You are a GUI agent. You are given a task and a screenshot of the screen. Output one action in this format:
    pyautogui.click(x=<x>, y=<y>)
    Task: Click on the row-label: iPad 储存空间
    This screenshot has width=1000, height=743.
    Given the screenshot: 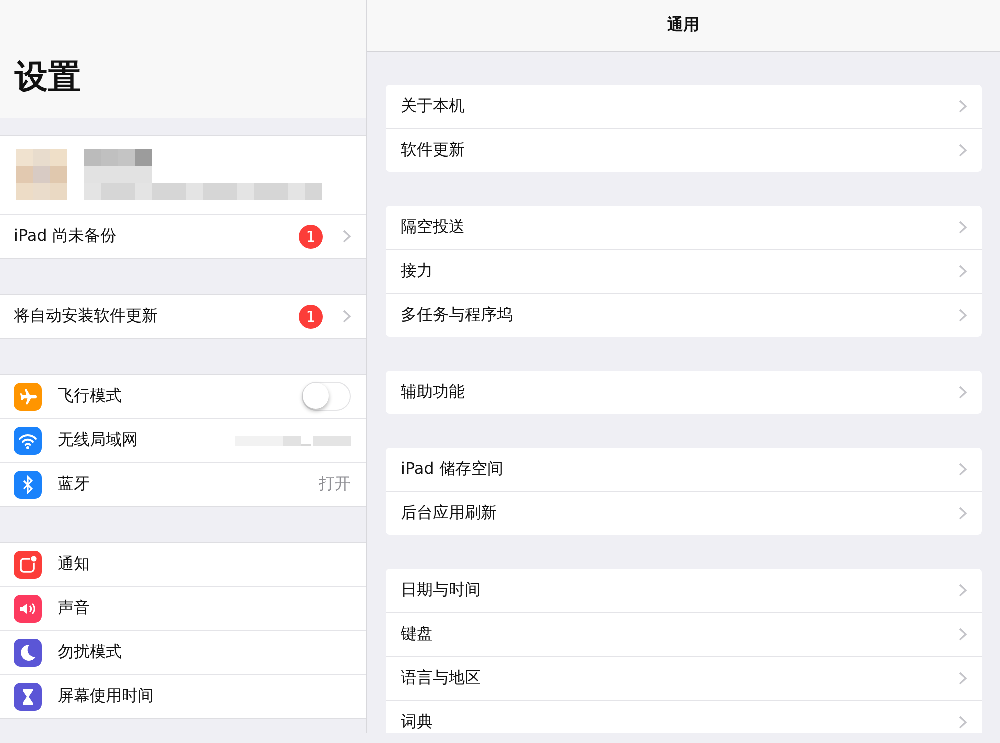 What is the action you would take?
    pyautogui.click(x=452, y=469)
    